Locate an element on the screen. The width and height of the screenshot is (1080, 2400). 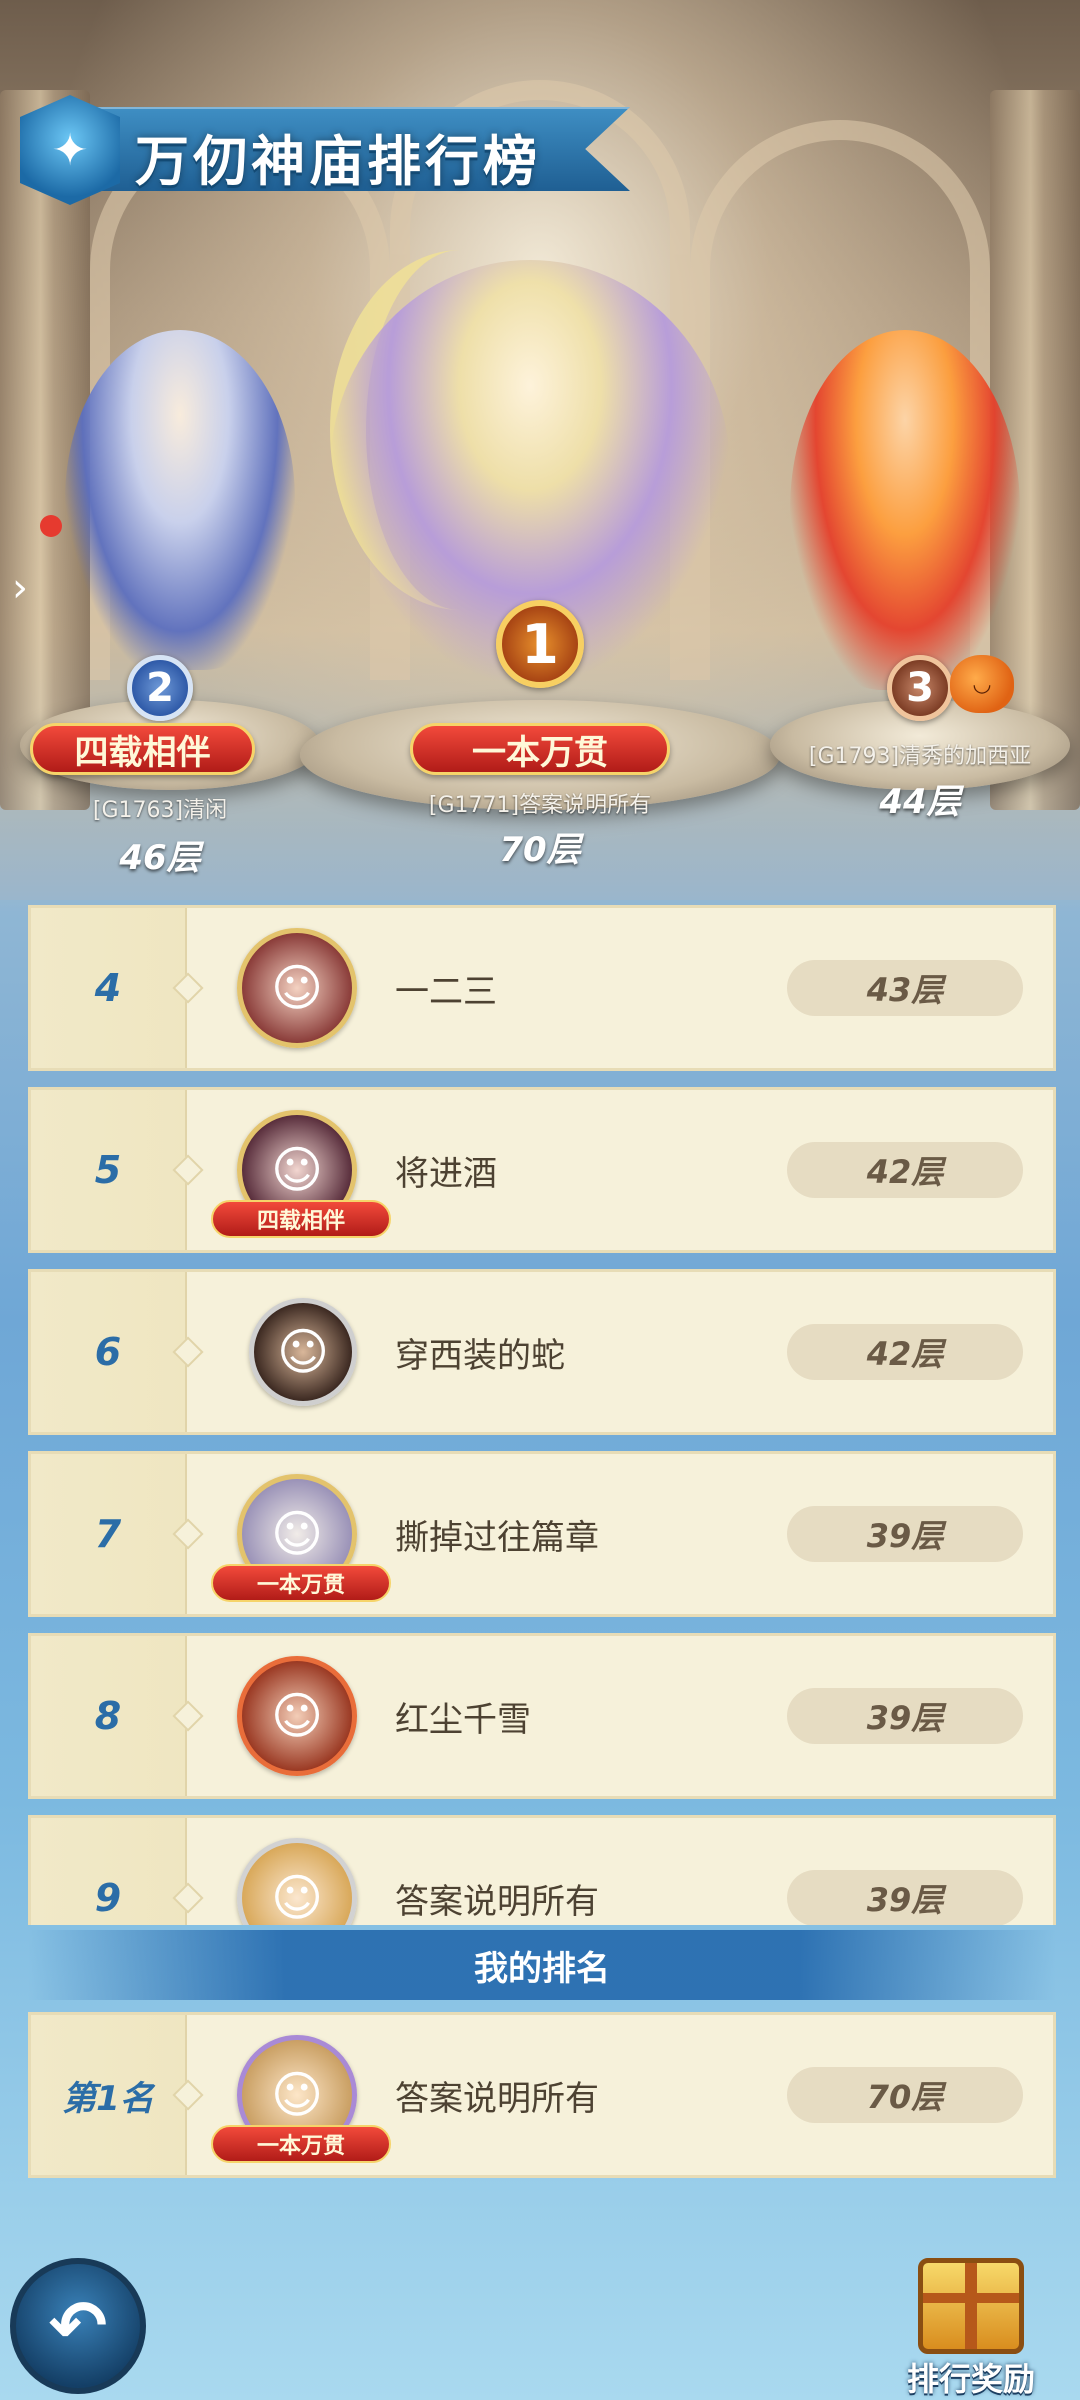
title-banner: ✦ 万仞神庙排行榜 is located at coordinates (325, 150).